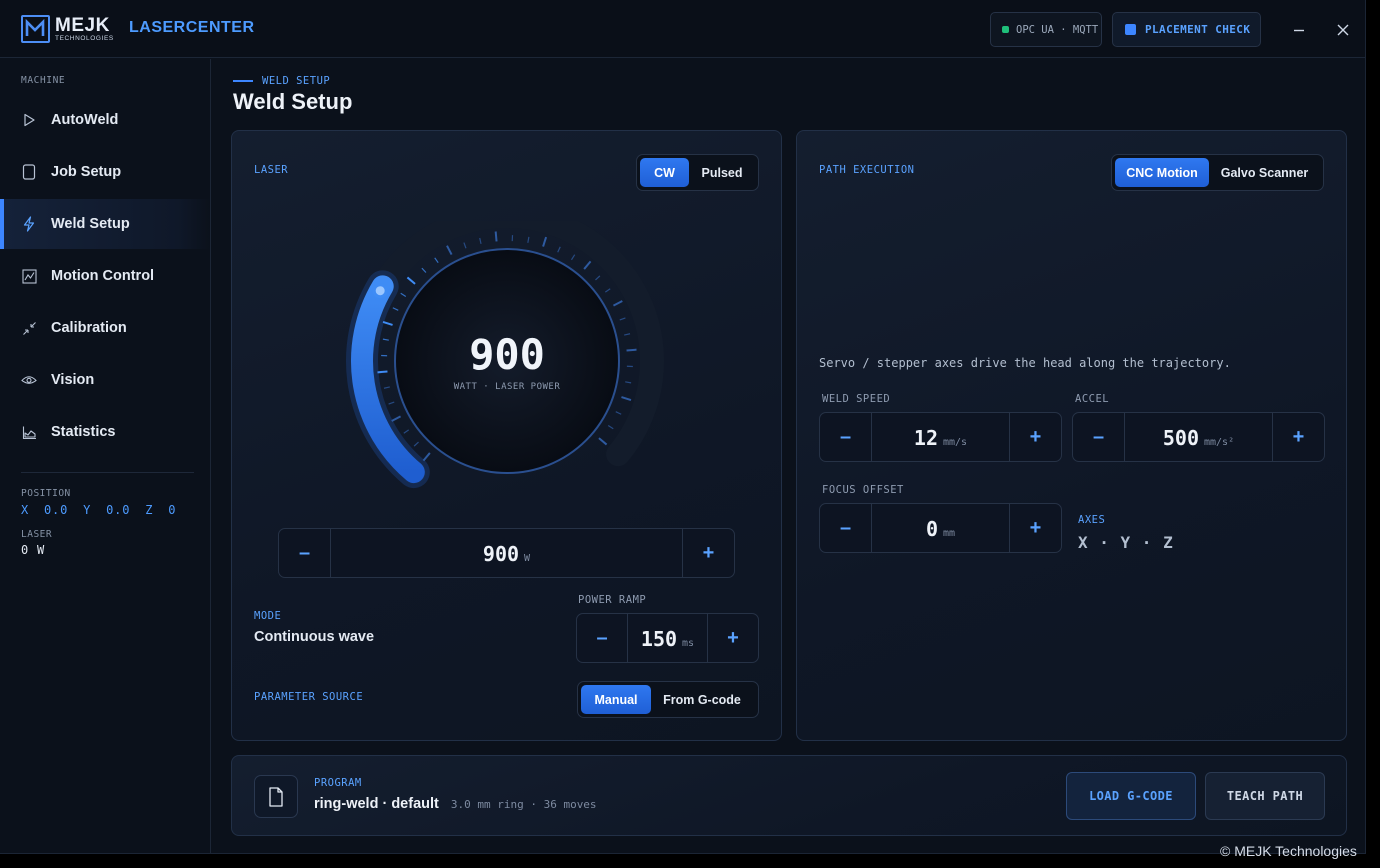 The height and width of the screenshot is (868, 1380). Describe the element at coordinates (708, 553) in the screenshot. I see `power-increment-button: +` at that location.